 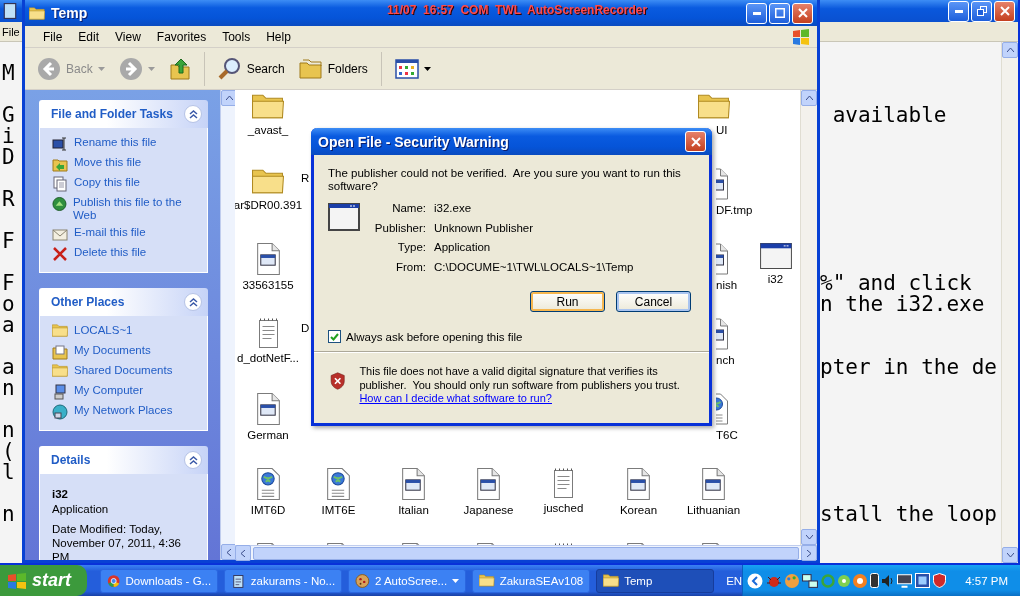 I want to click on file-label: i32, so click(x=775, y=279).